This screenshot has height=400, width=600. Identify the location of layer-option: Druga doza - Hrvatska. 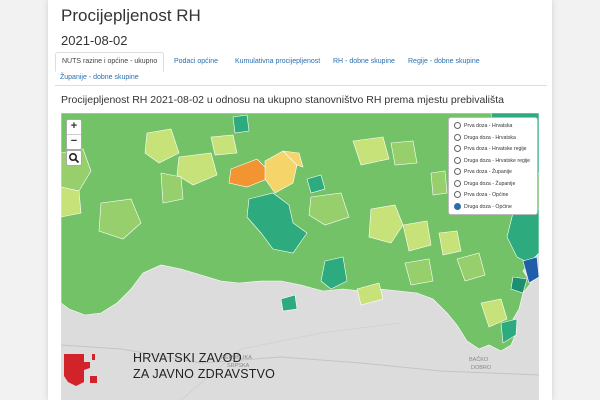
(485, 138).